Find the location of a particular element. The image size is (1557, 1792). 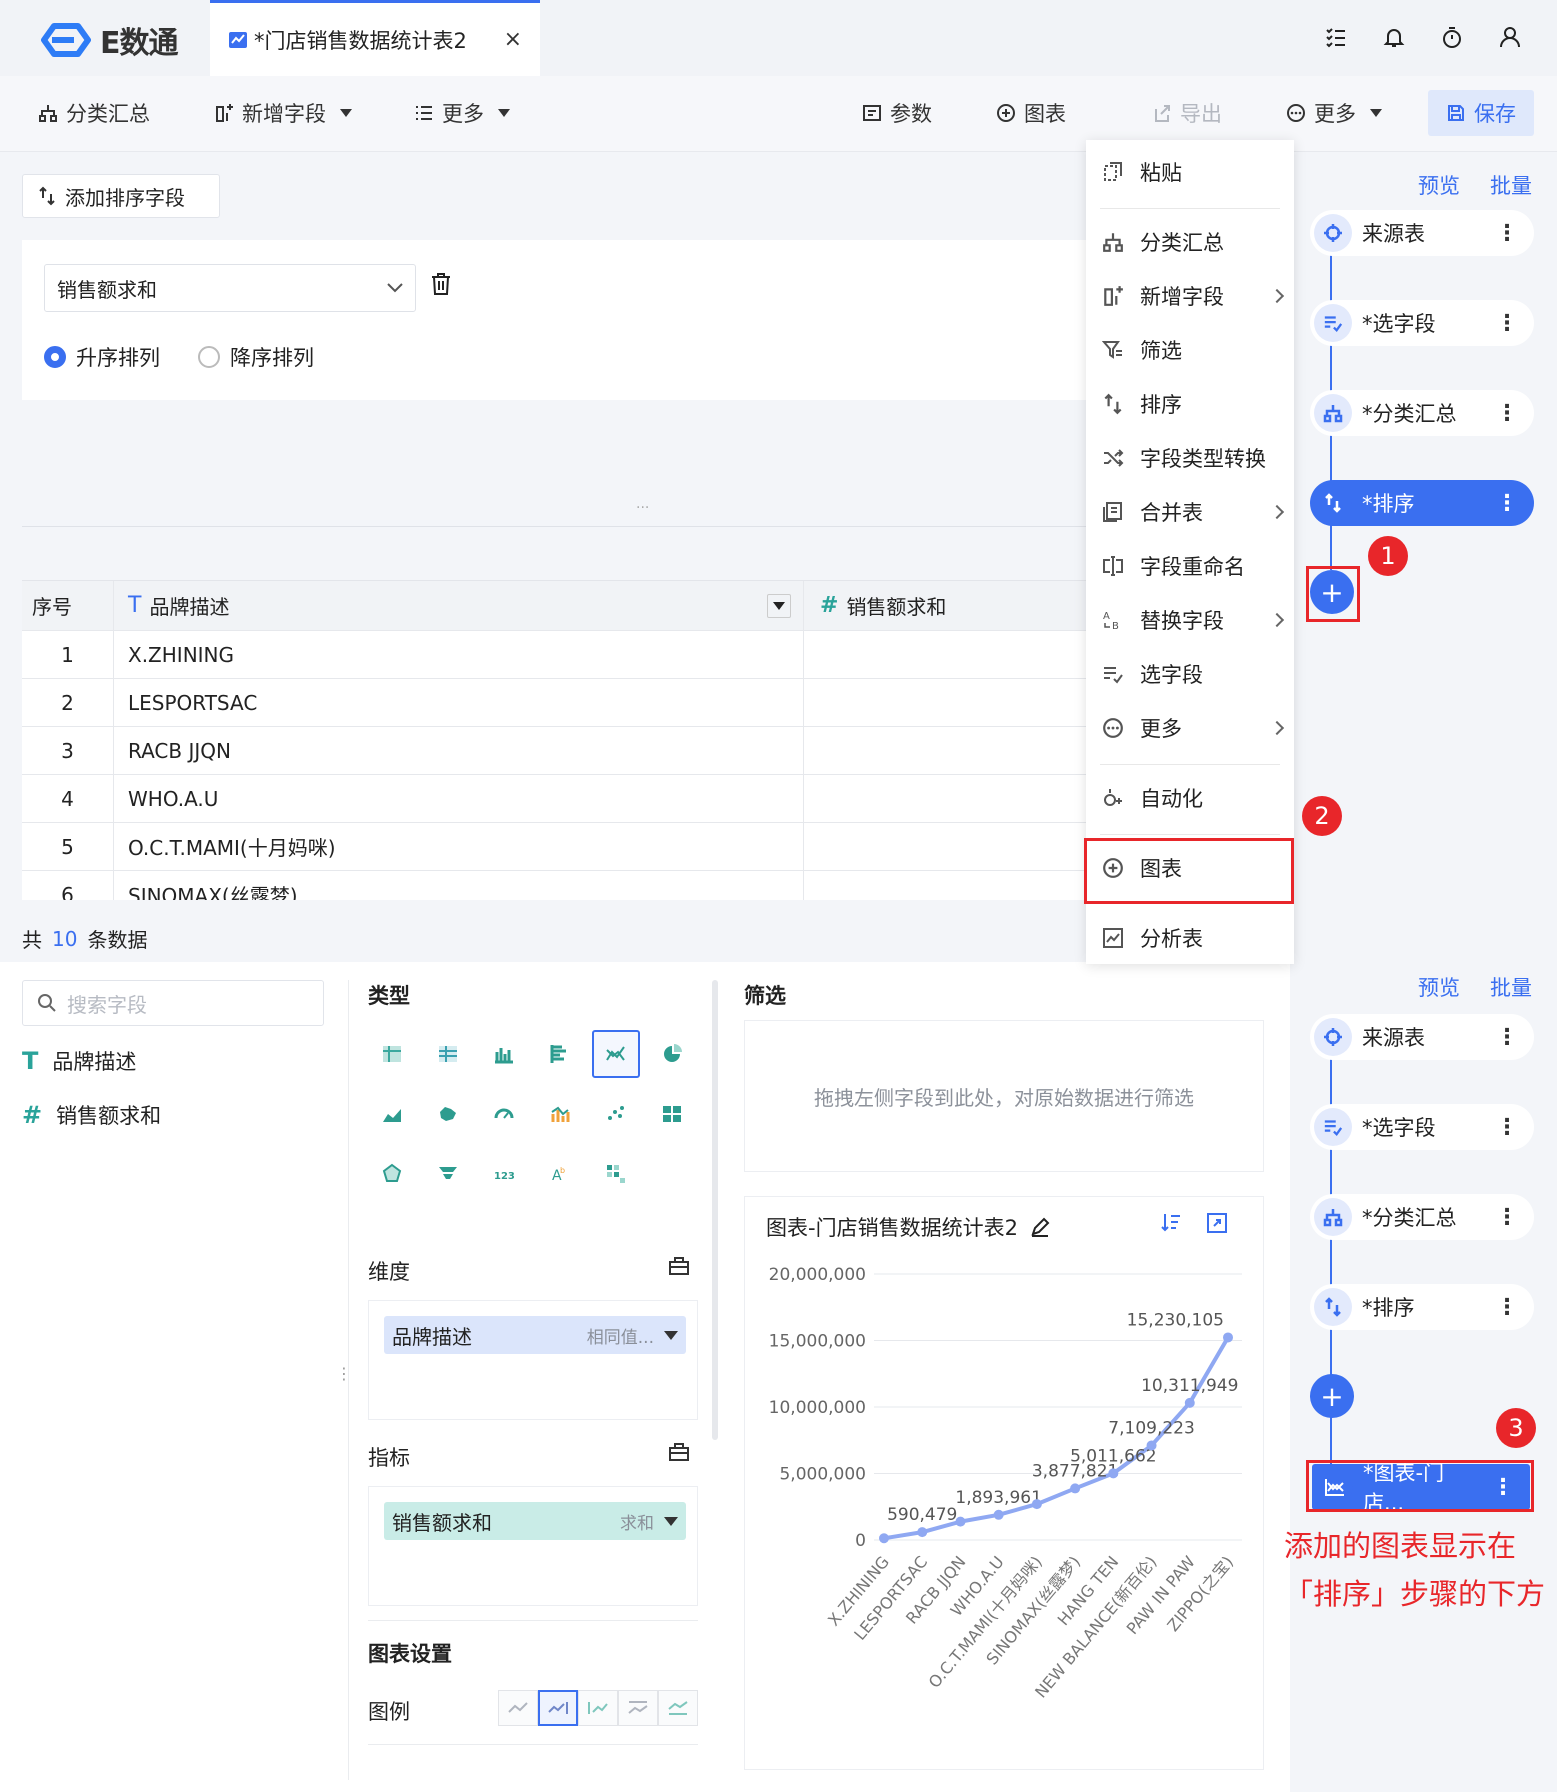

horizontal-bar-icon is located at coordinates (560, 1054).